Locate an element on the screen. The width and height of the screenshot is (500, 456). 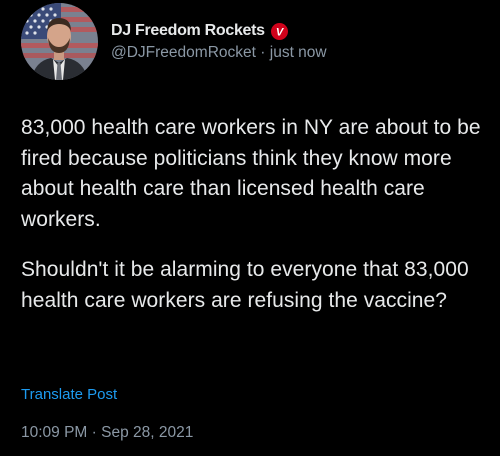
author-handle-row: @DJFreedomRocket · just now is located at coordinates (219, 53).